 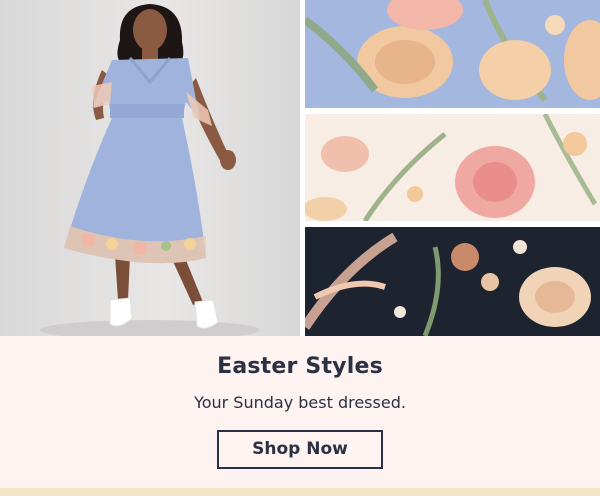 I want to click on fabric-swatch-blue-floral, so click(x=452, y=54).